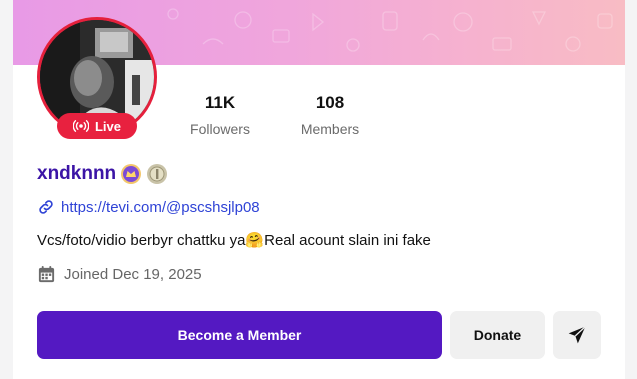 The image size is (637, 379). Describe the element at coordinates (77, 173) in the screenshot. I see `profile-name: xndknnn` at that location.